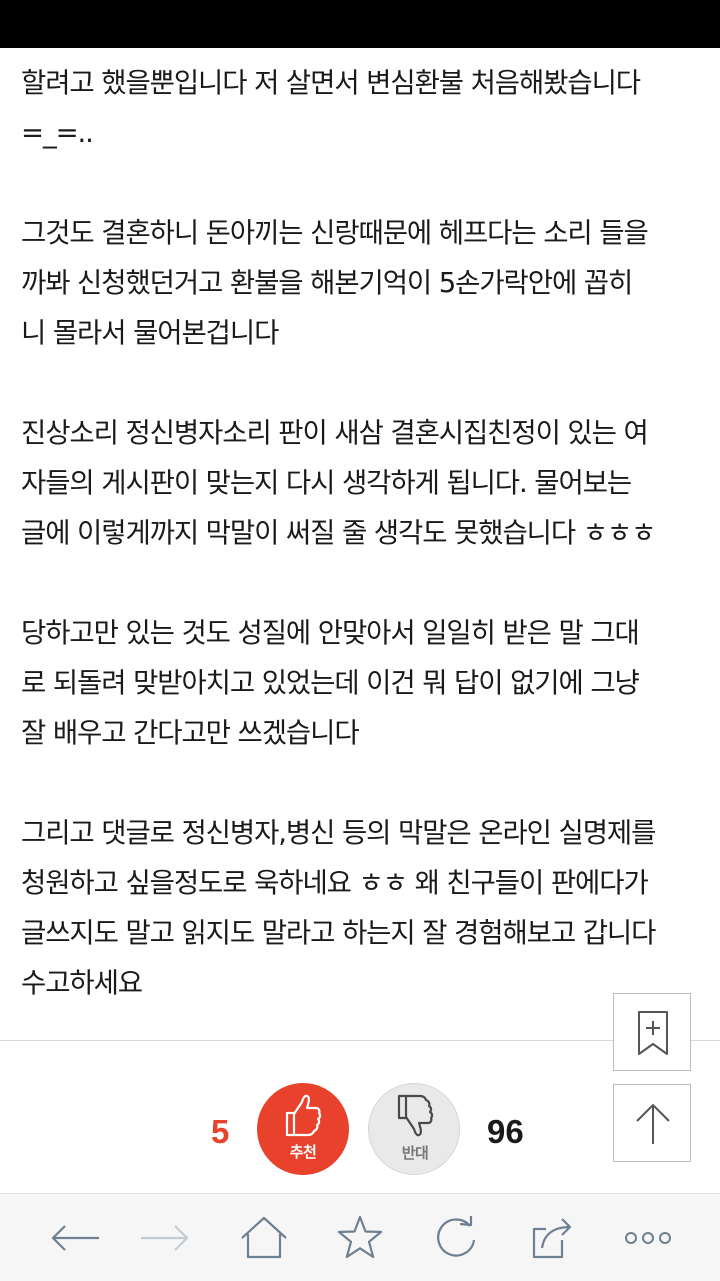  I want to click on star-icon, so click(360, 1237).